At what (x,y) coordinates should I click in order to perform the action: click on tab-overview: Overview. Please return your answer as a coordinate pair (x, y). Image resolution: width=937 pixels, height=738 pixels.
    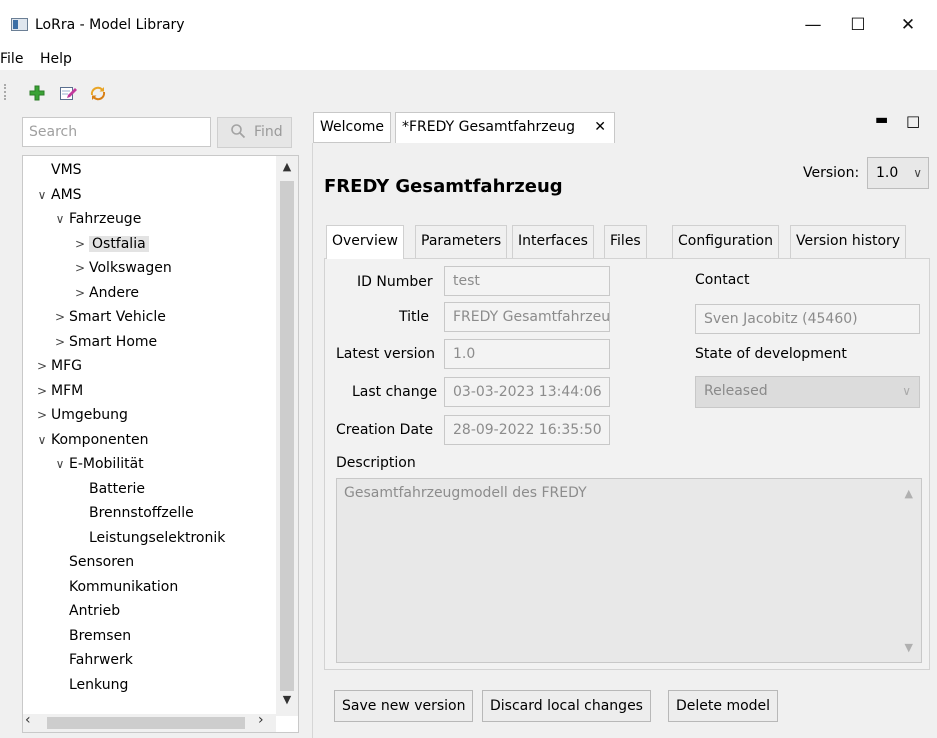
    Looking at the image, I should click on (365, 242).